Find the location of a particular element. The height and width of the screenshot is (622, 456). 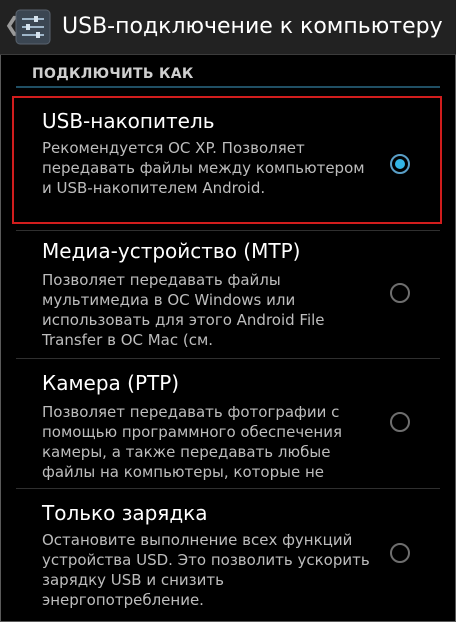

settings-sliders-icon is located at coordinates (33, 27).